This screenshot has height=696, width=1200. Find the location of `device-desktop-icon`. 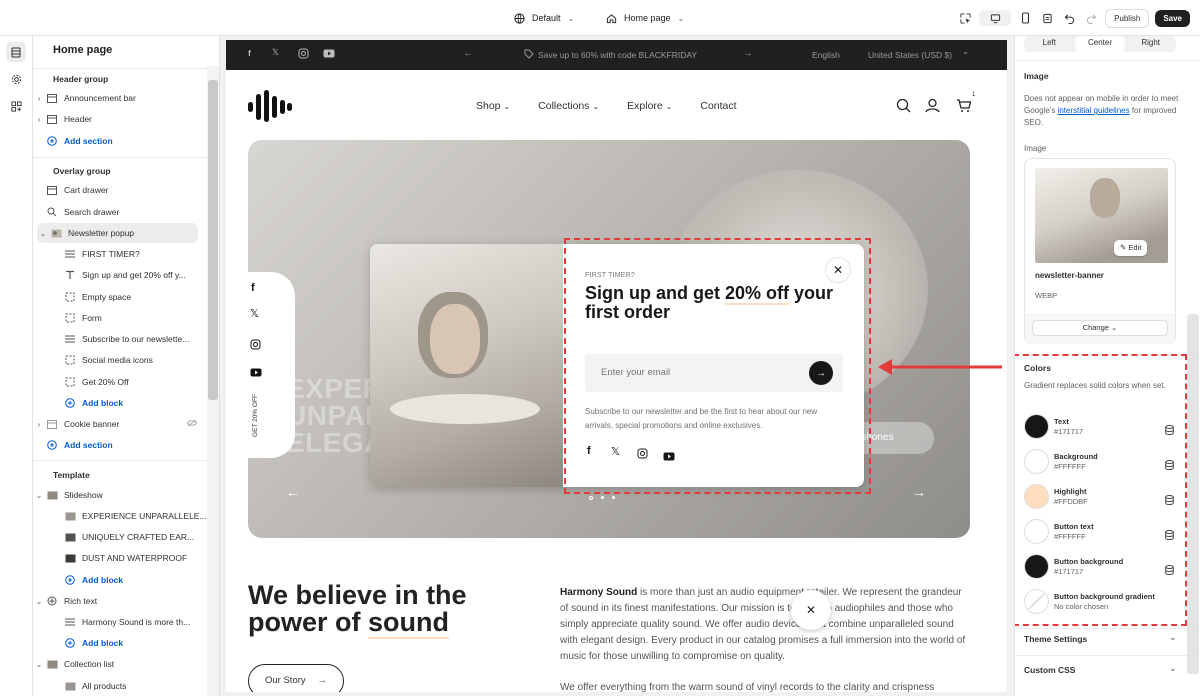

device-desktop-icon is located at coordinates (995, 18).